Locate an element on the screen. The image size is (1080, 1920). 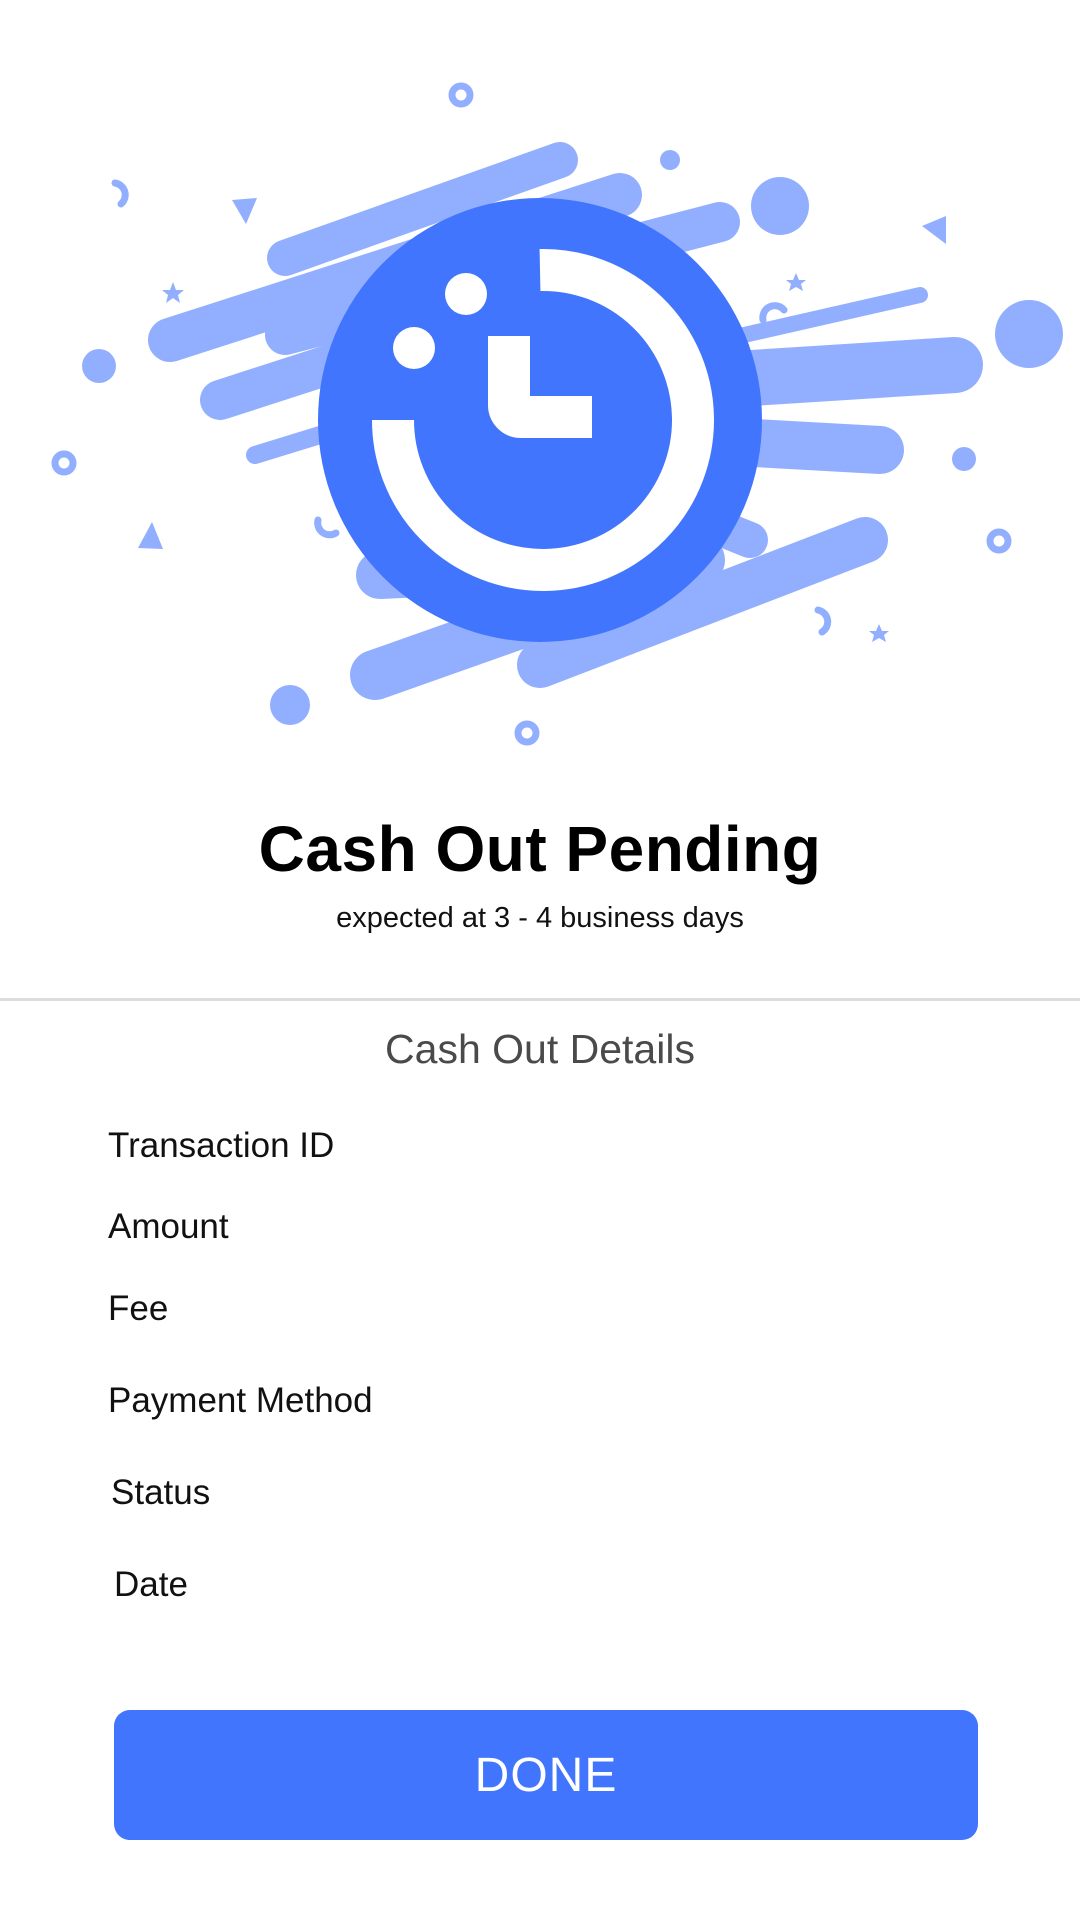
page-subtitle: expected at 3 - 4 business days is located at coordinates (540, 918).